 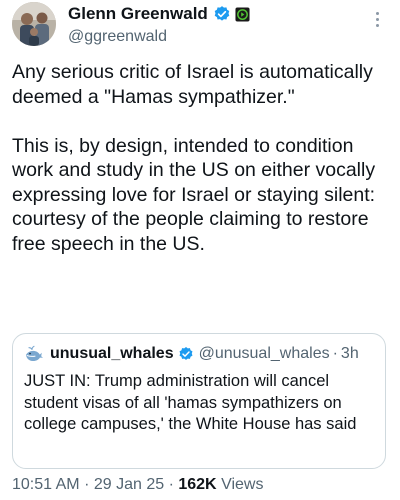 I want to click on quoted-author-handle: @unusual_whales, so click(x=264, y=354).